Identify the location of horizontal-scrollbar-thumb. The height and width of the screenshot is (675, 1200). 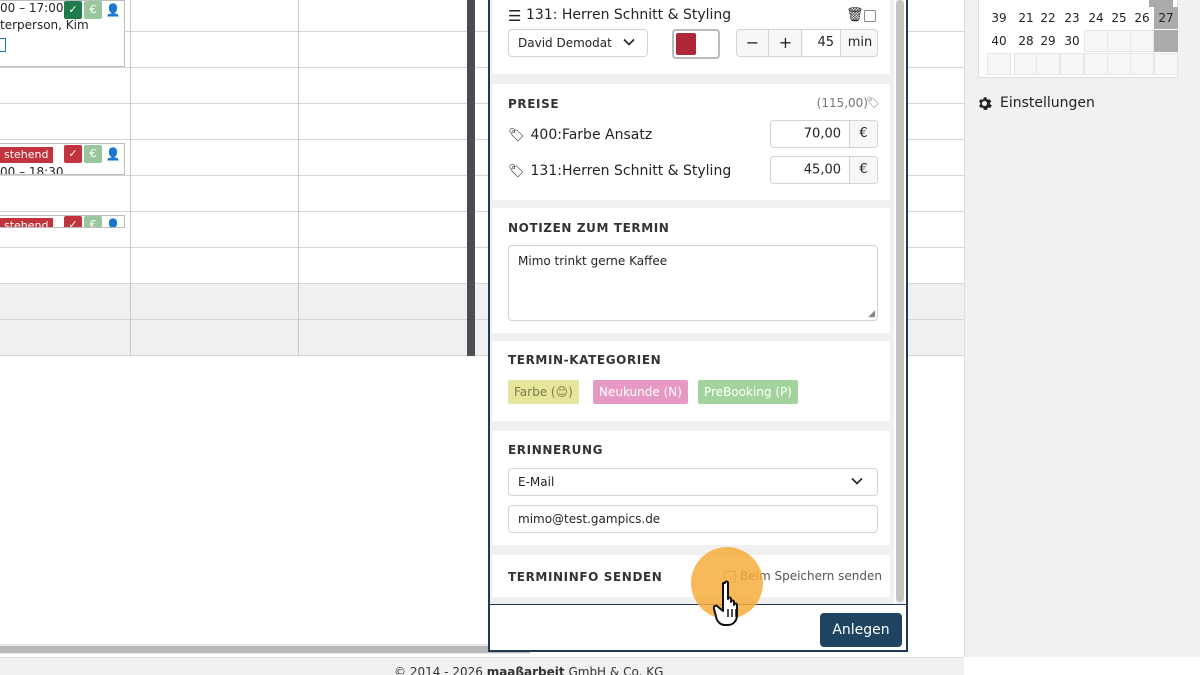
(265, 649).